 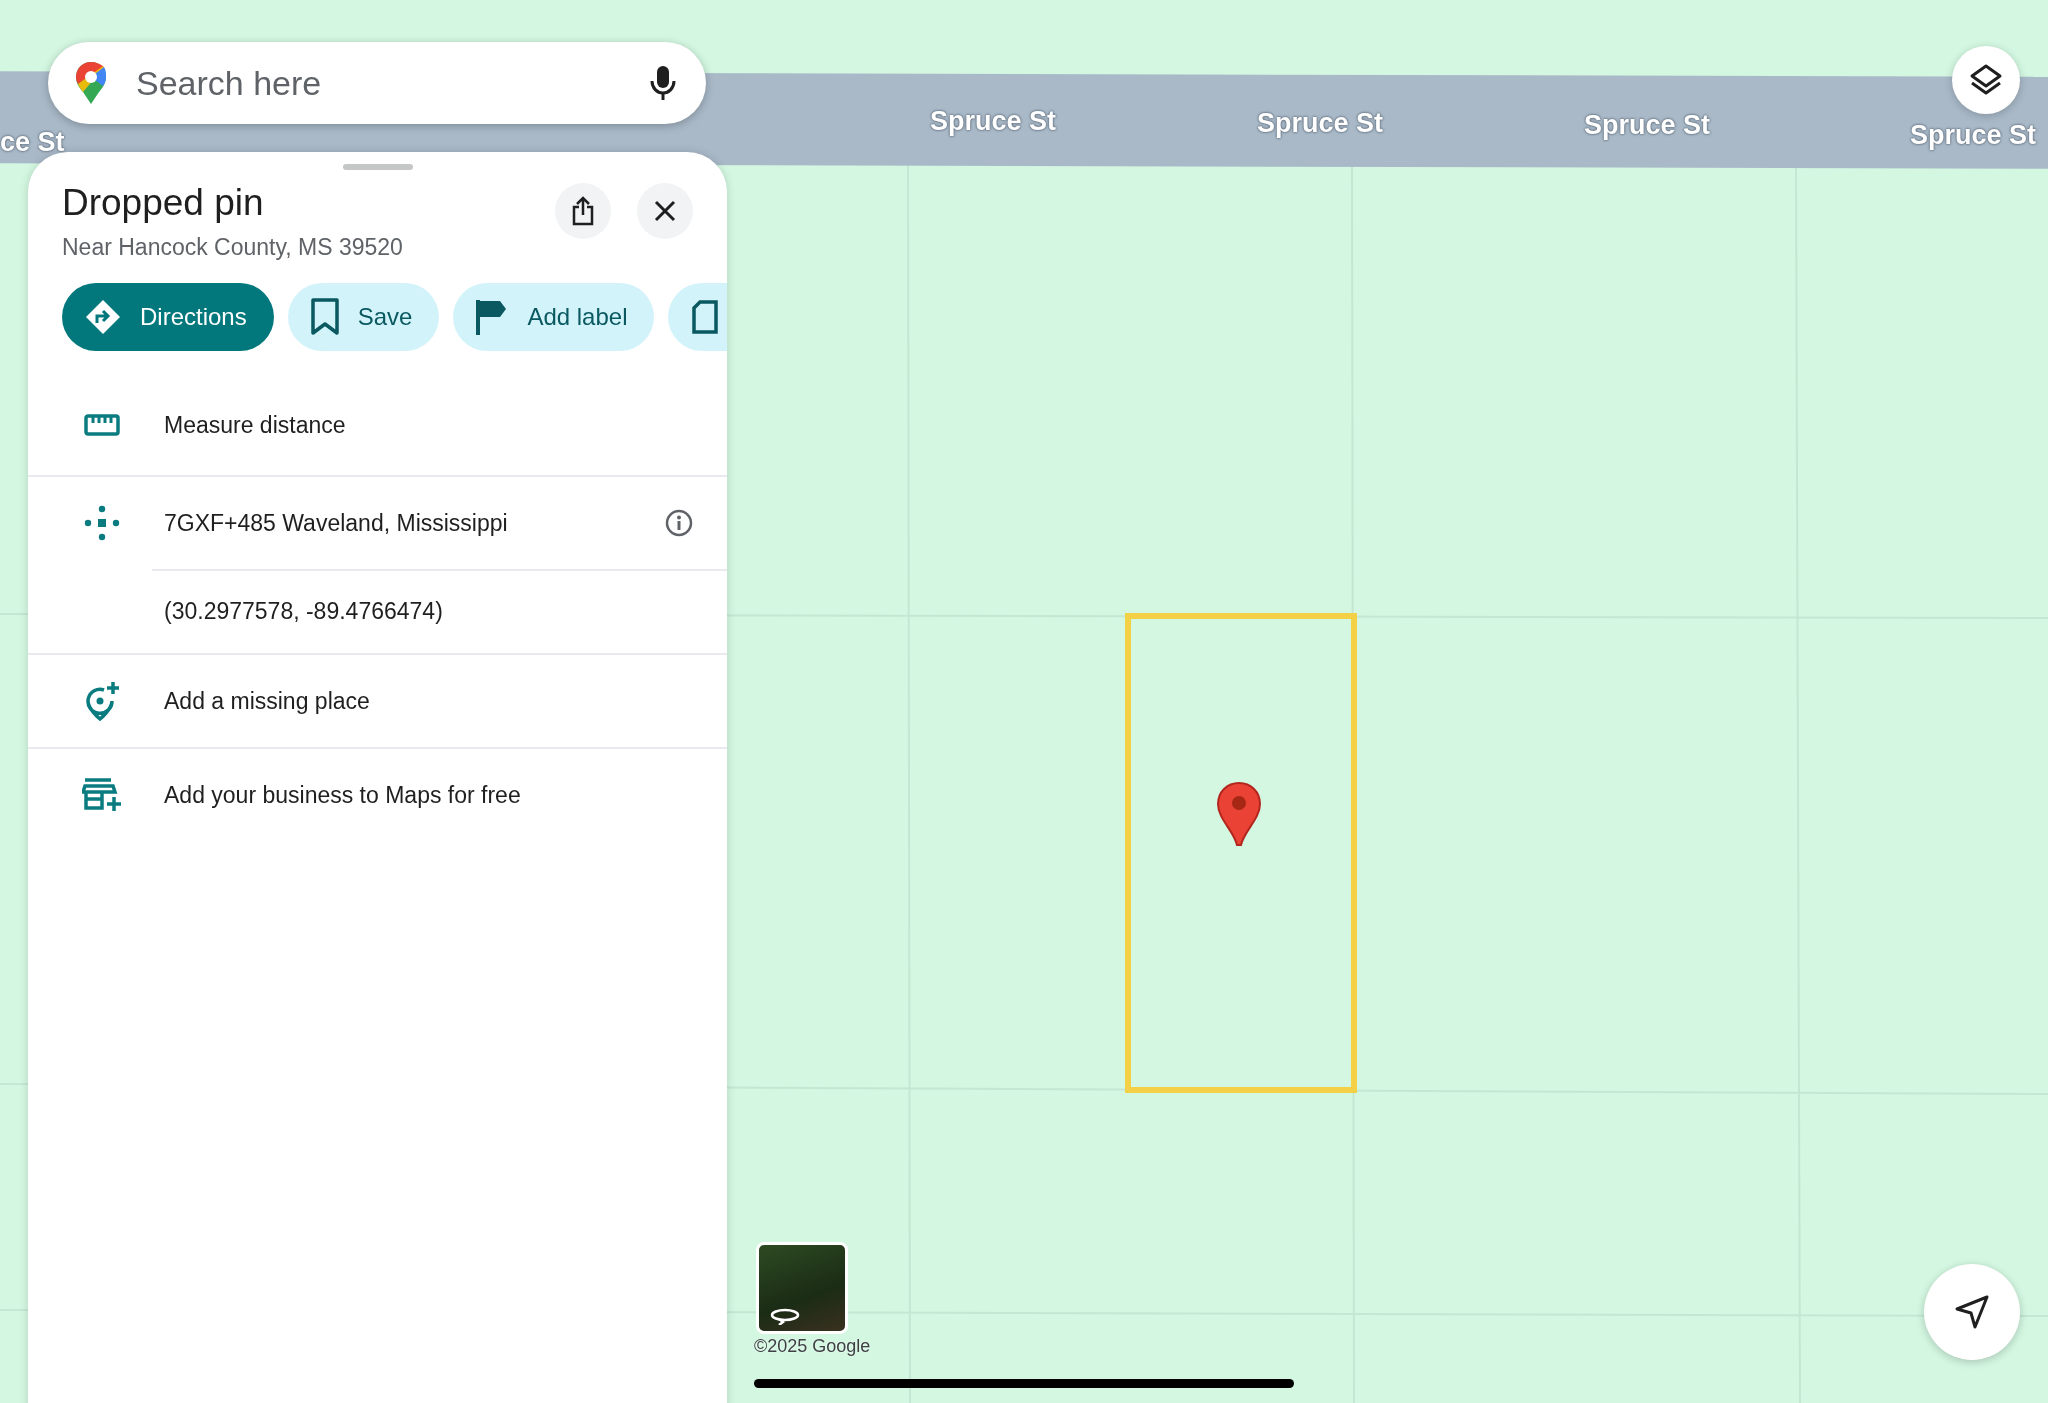 I want to click on drag-handle, so click(x=377, y=167).